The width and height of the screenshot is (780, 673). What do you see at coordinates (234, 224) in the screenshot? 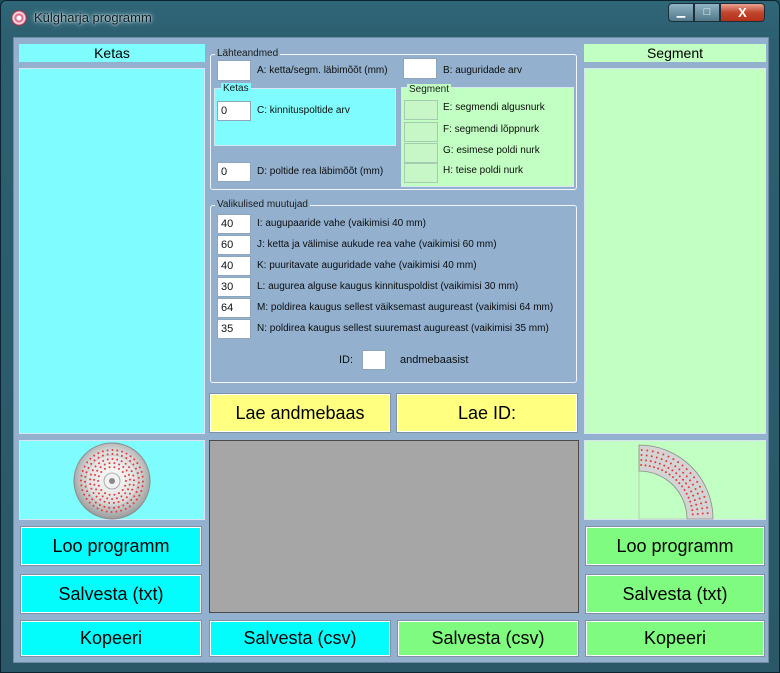
I see `optional-input-0: 40` at bounding box center [234, 224].